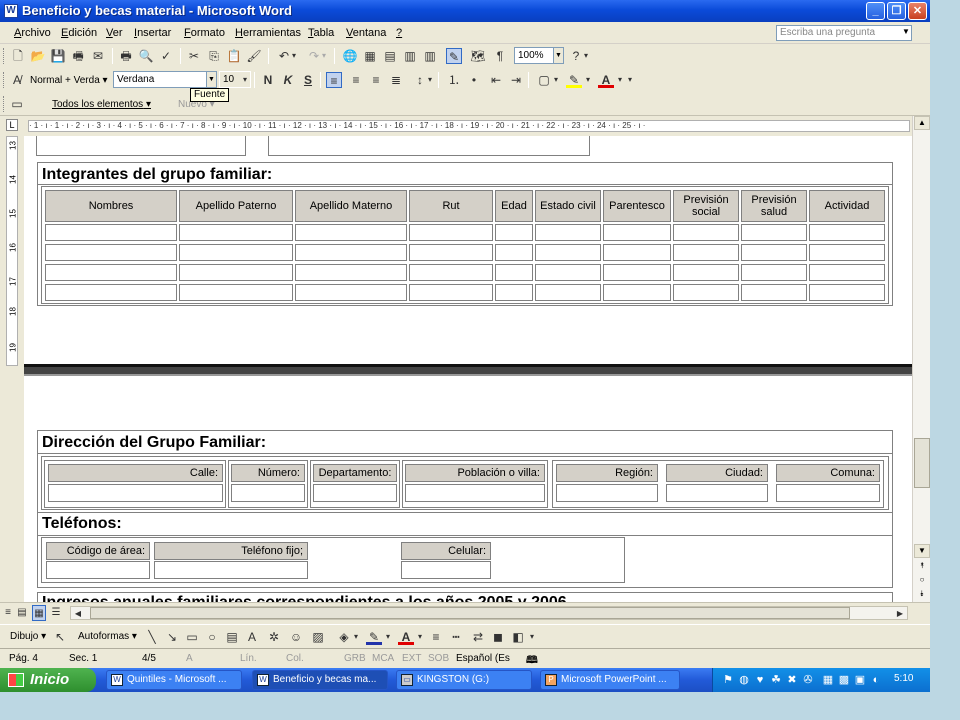 The width and height of the screenshot is (960, 720). I want to click on styles-formatting-icon: A̸, so click(17, 80).